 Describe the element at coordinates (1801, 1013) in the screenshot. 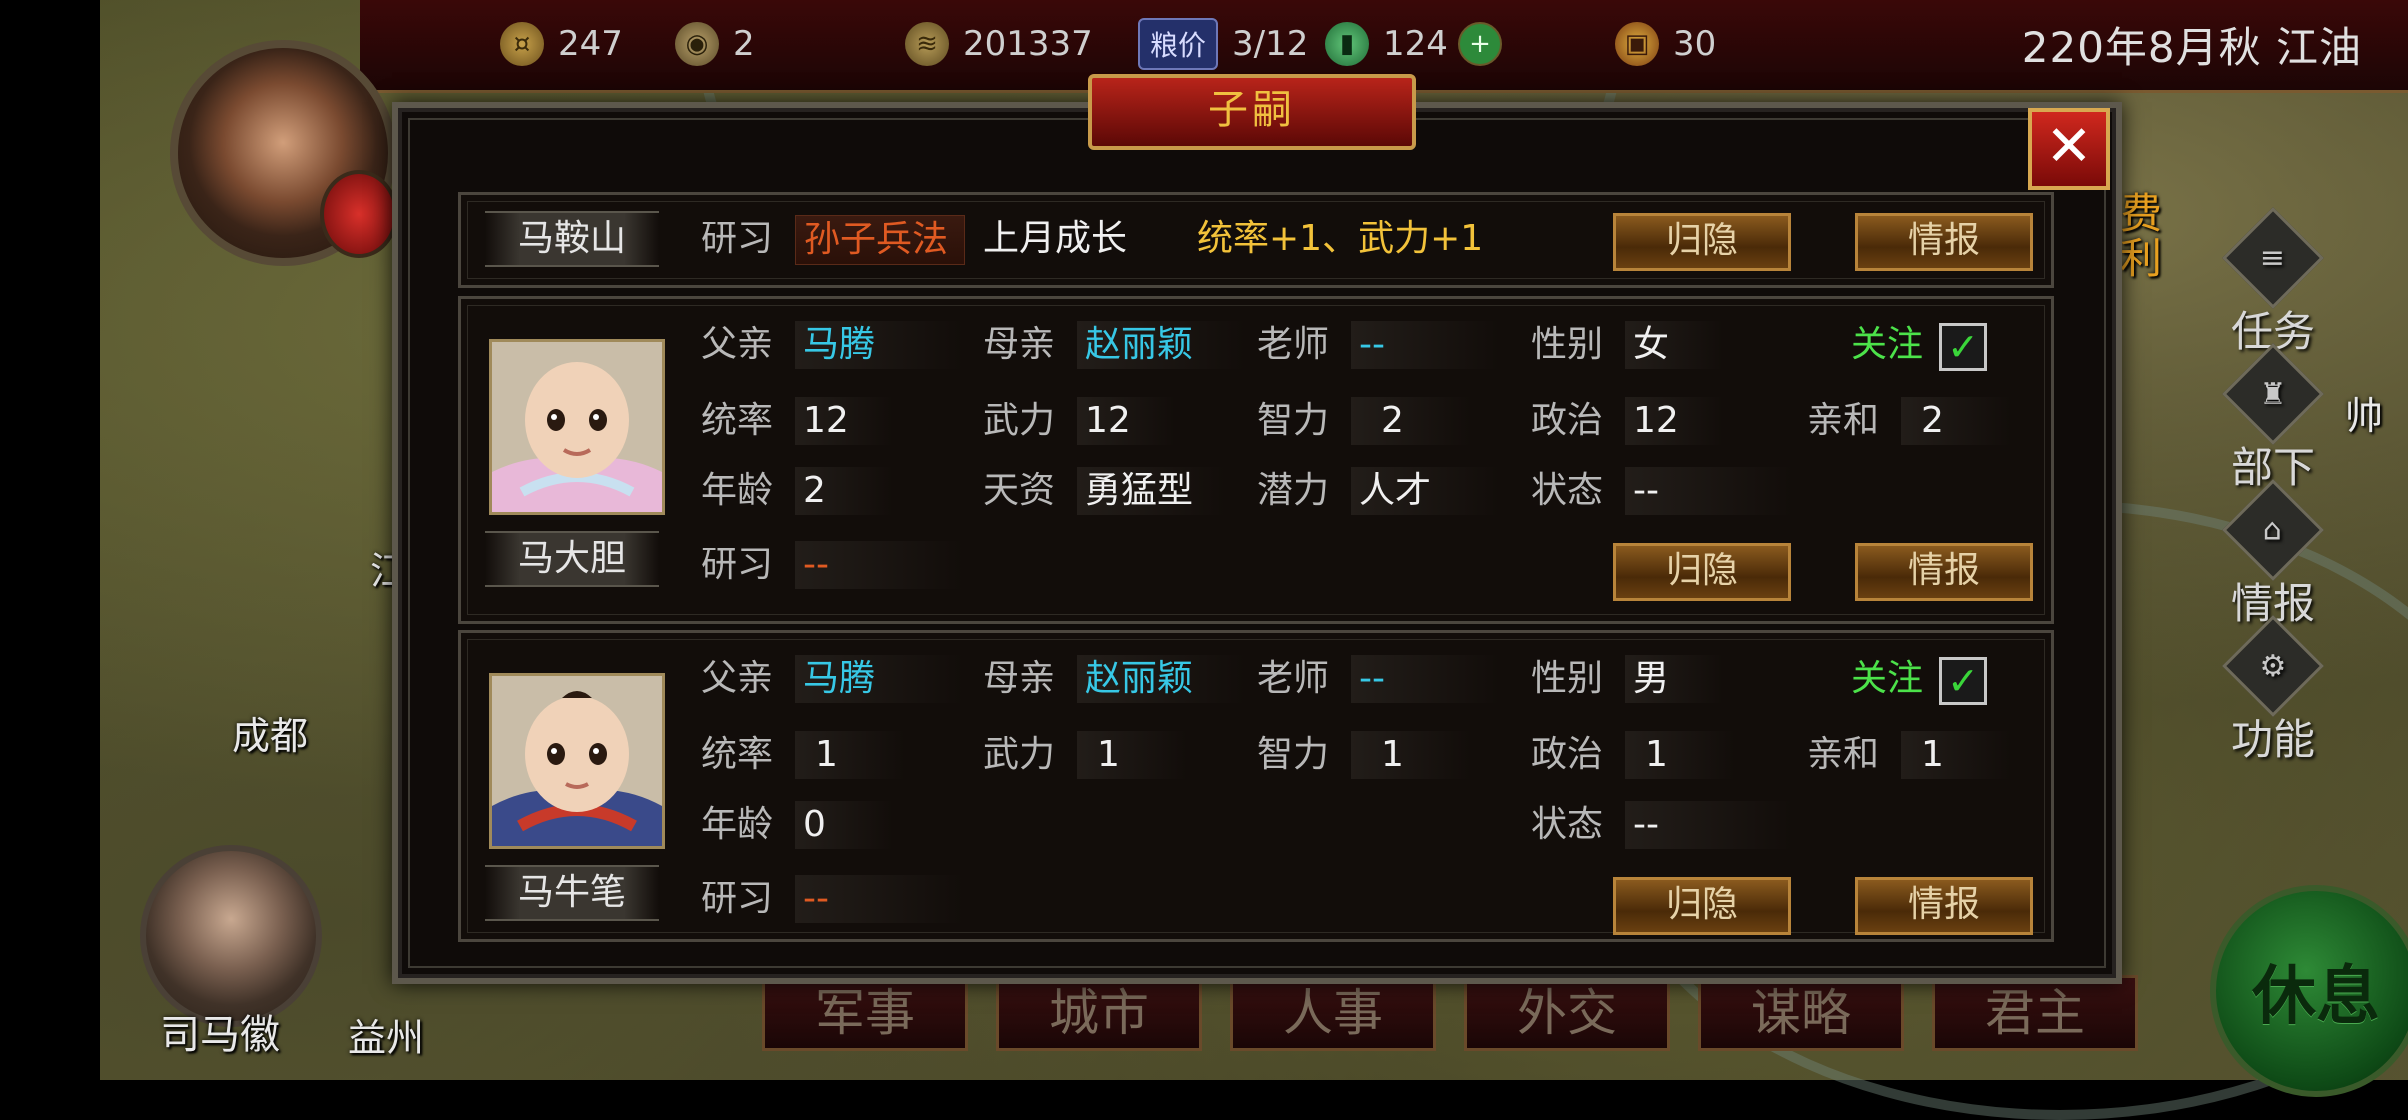

I see `tab-strategy: 谋略` at that location.